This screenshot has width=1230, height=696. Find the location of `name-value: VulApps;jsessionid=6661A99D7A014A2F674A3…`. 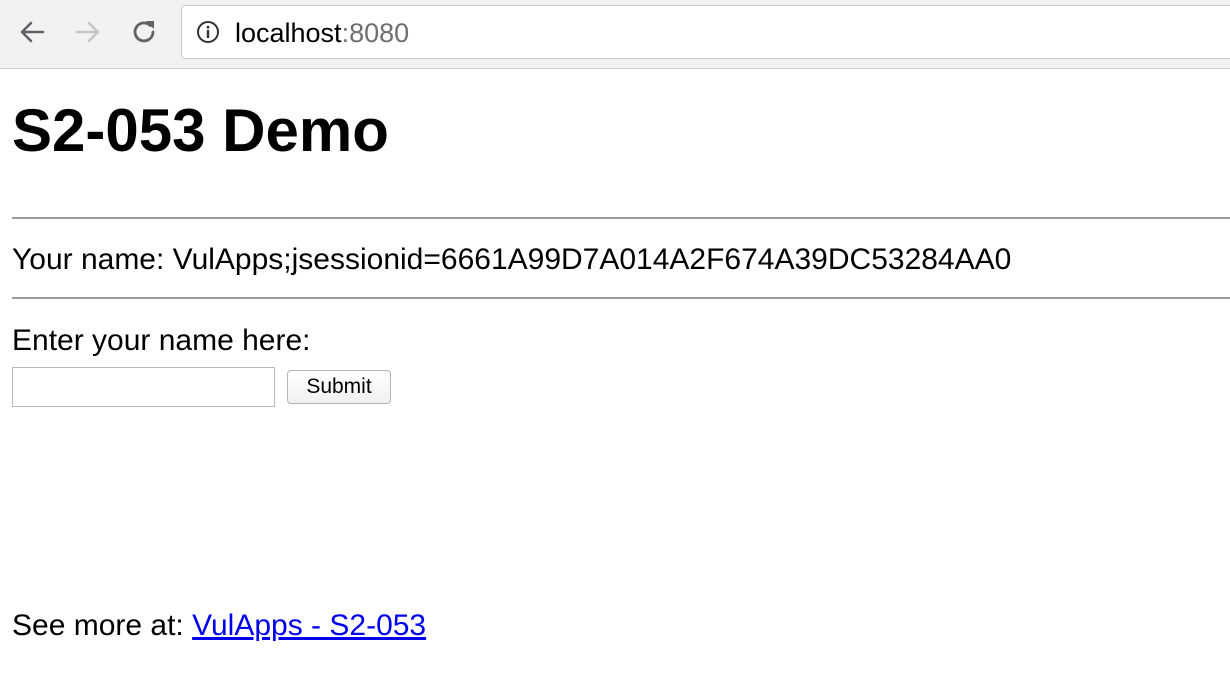

name-value: VulApps;jsessionid=6661A99D7A014A2F674A3… is located at coordinates (592, 259).